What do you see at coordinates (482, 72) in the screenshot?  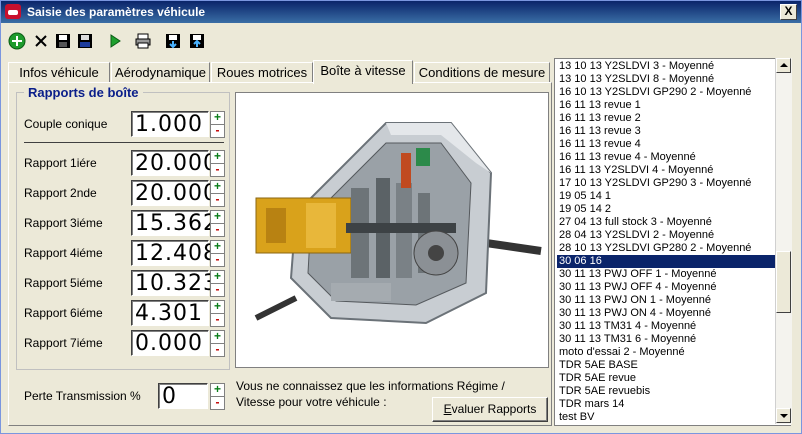 I see `tab-conditions-de-mesure: Conditions de mesure` at bounding box center [482, 72].